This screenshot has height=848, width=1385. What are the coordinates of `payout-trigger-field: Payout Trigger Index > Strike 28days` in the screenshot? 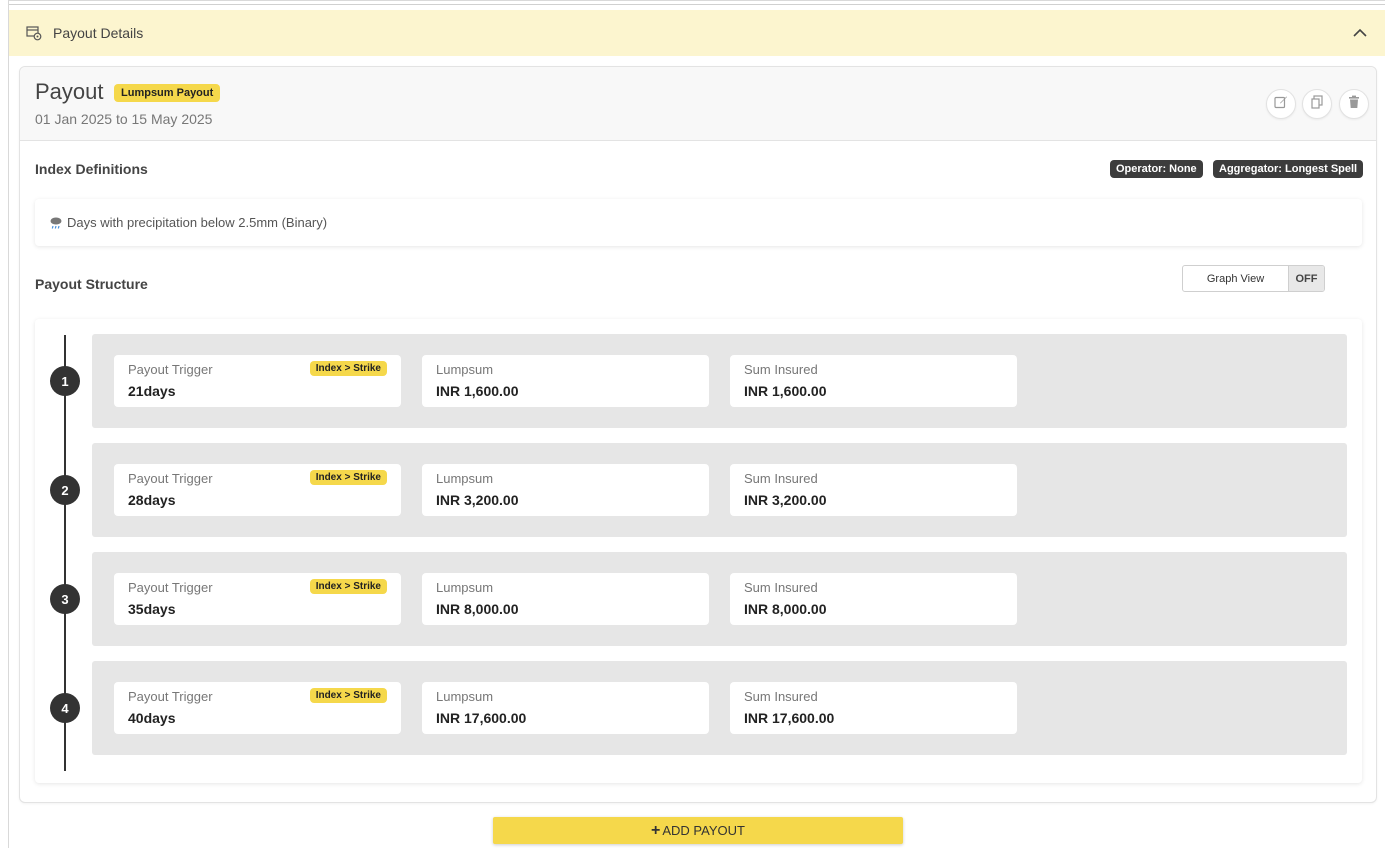 It's located at (257, 490).